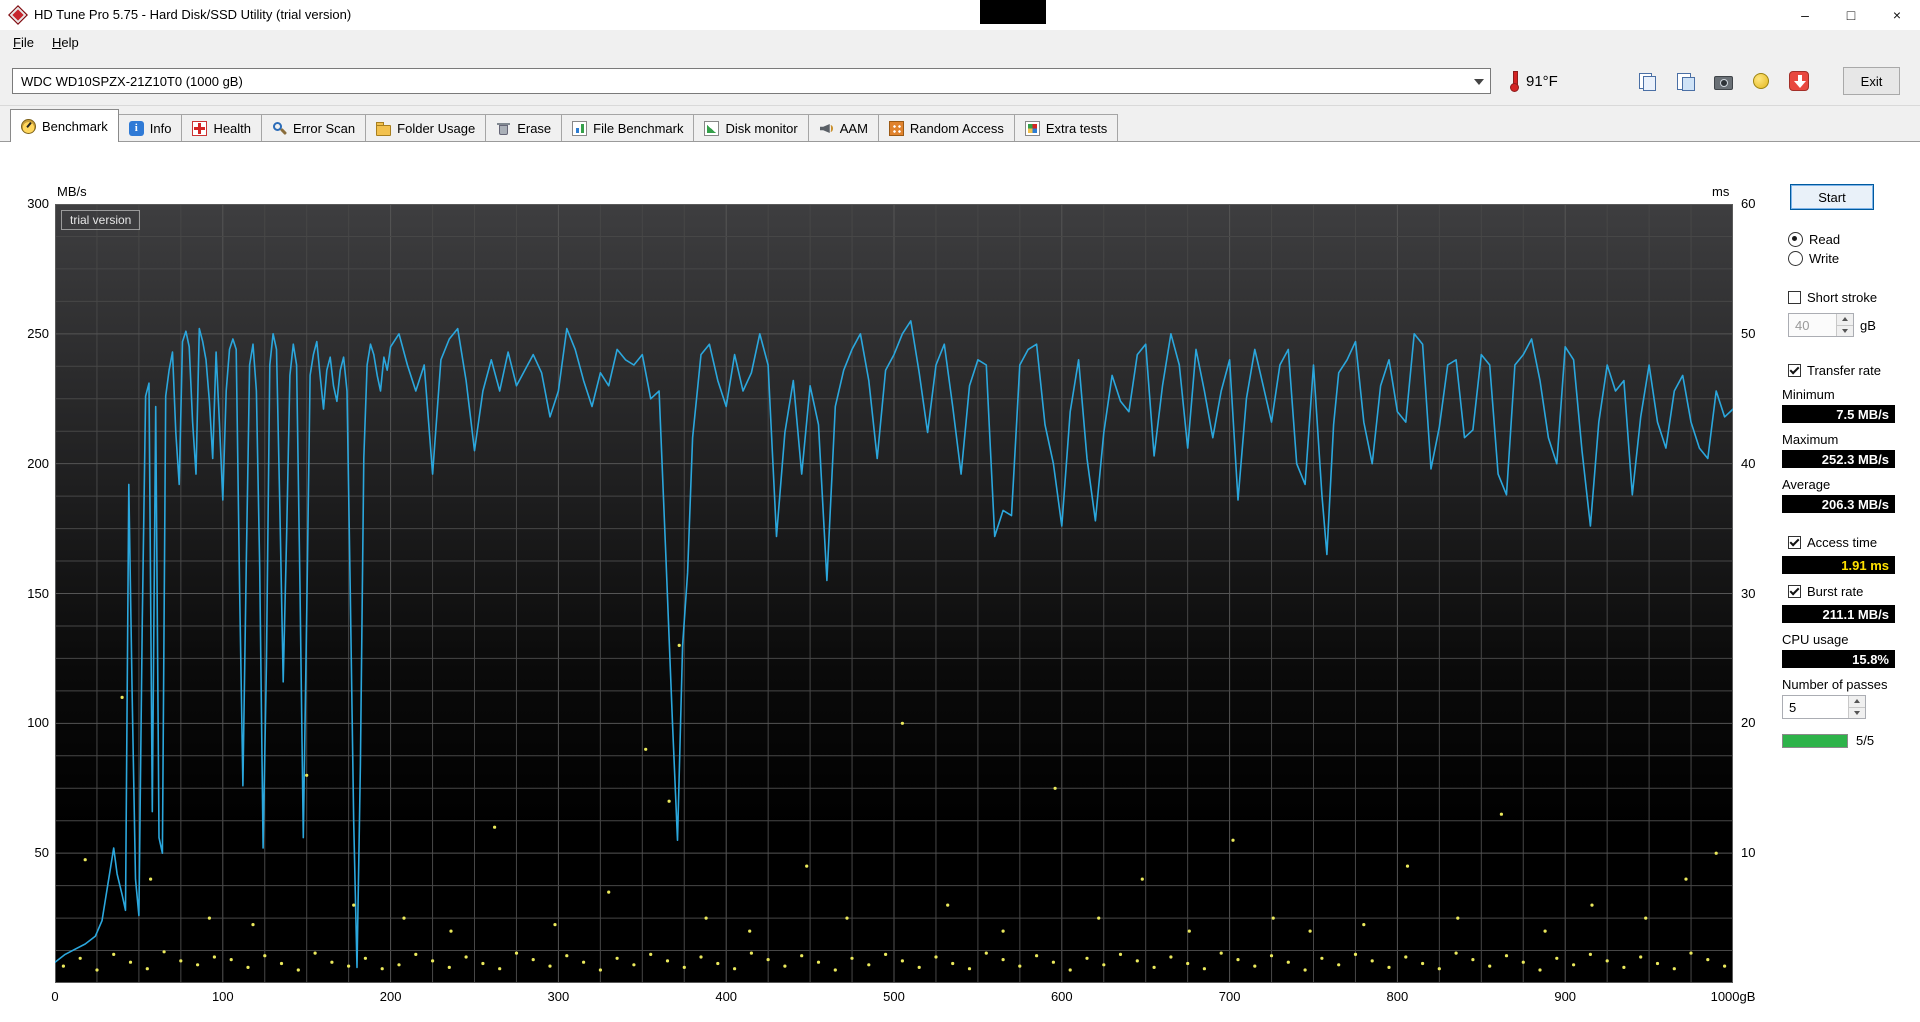 The width and height of the screenshot is (1920, 1022). What do you see at coordinates (1748, 593) in the screenshot?
I see `right-axis-tick: 30` at bounding box center [1748, 593].